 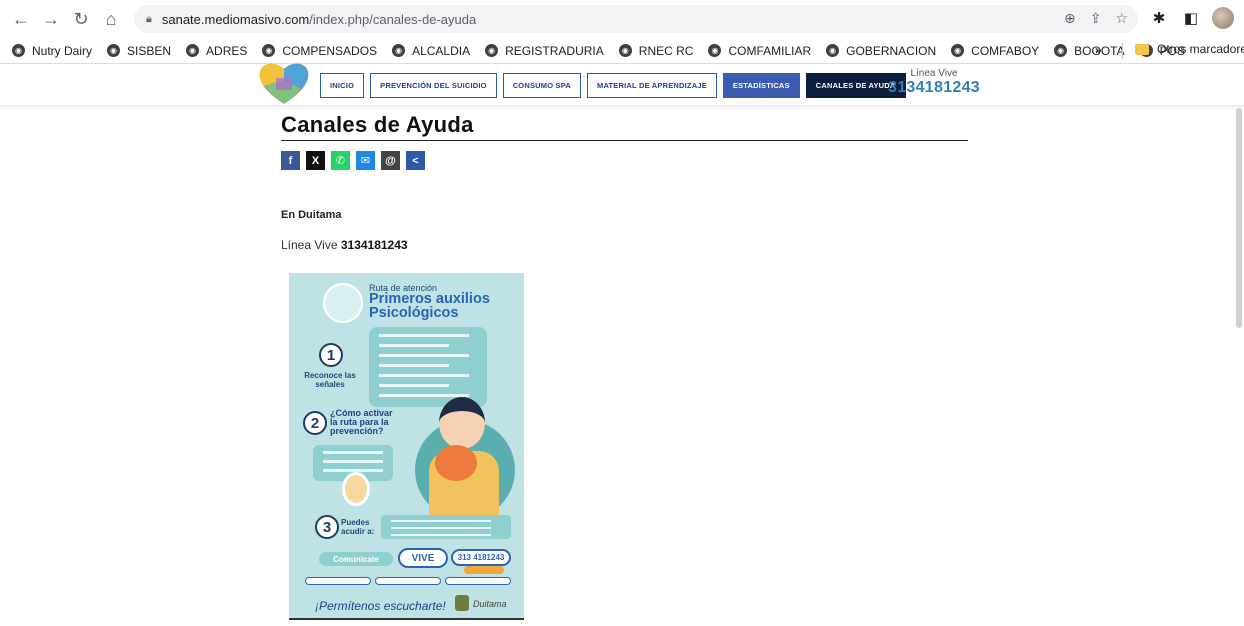 What do you see at coordinates (544, 51) in the screenshot?
I see `bookmark-item: ◉ REGISTRADURIA` at bounding box center [544, 51].